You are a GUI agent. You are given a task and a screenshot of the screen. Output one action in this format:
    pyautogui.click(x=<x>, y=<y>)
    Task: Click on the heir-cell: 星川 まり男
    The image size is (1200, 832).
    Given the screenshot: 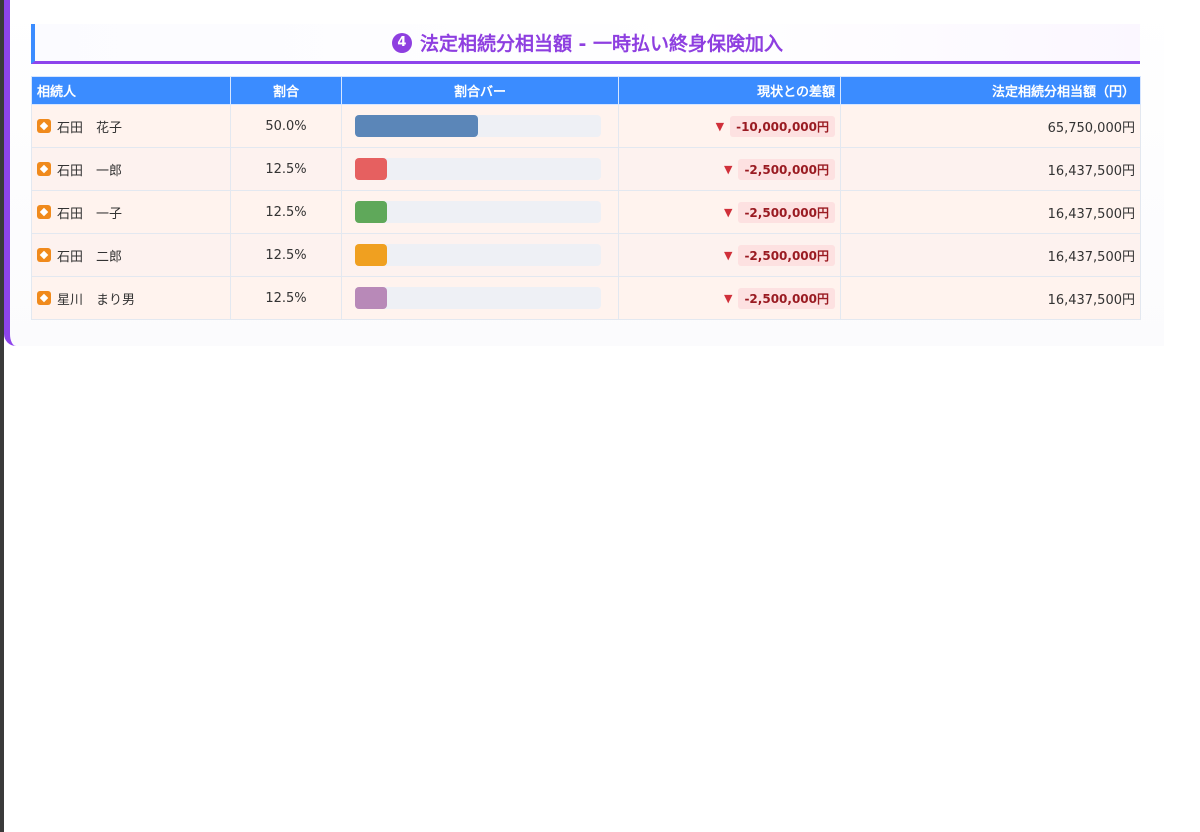 What is the action you would take?
    pyautogui.click(x=131, y=298)
    